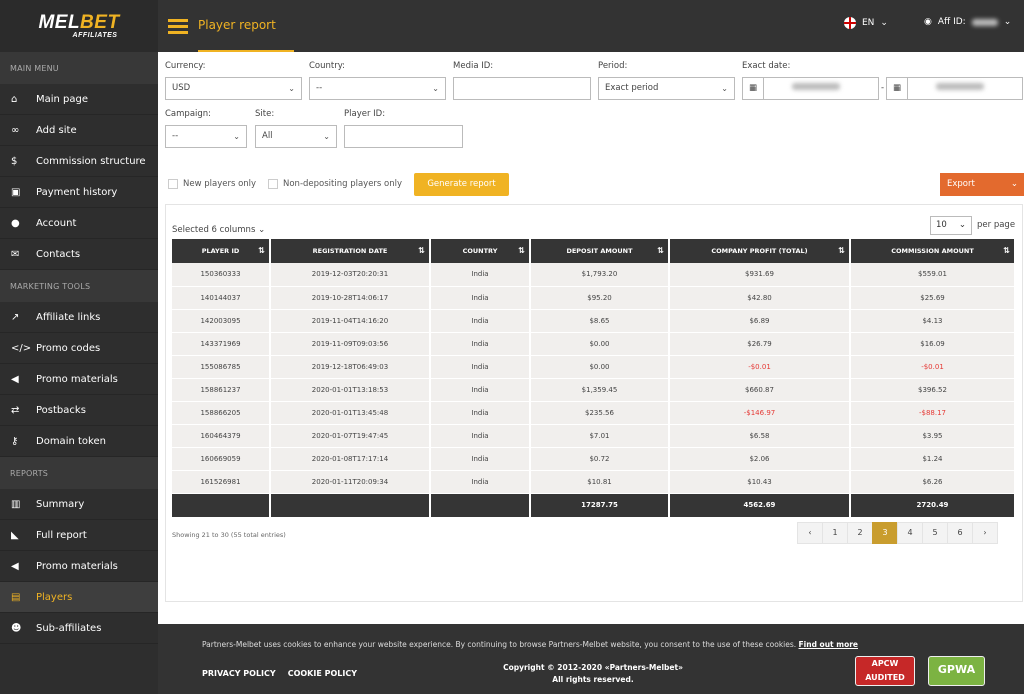 This screenshot has width=1024, height=694. What do you see at coordinates (473, 66) in the screenshot?
I see `media-id-label: Media ID:` at bounding box center [473, 66].